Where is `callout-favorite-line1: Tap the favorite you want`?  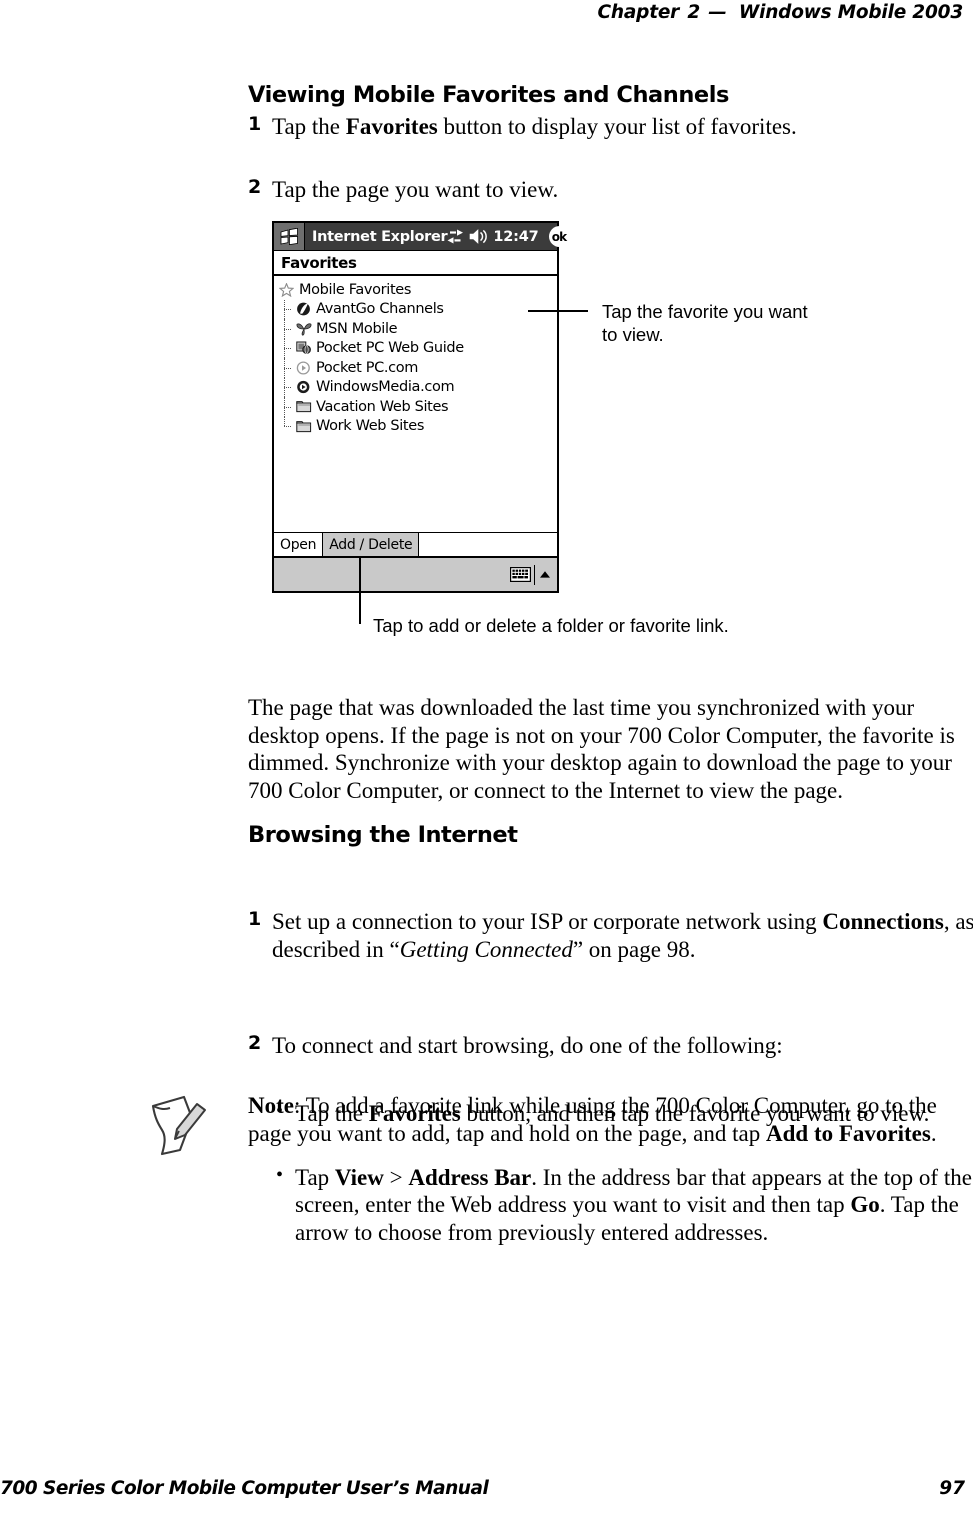 callout-favorite-line1: Tap the favorite you want is located at coordinates (705, 311).